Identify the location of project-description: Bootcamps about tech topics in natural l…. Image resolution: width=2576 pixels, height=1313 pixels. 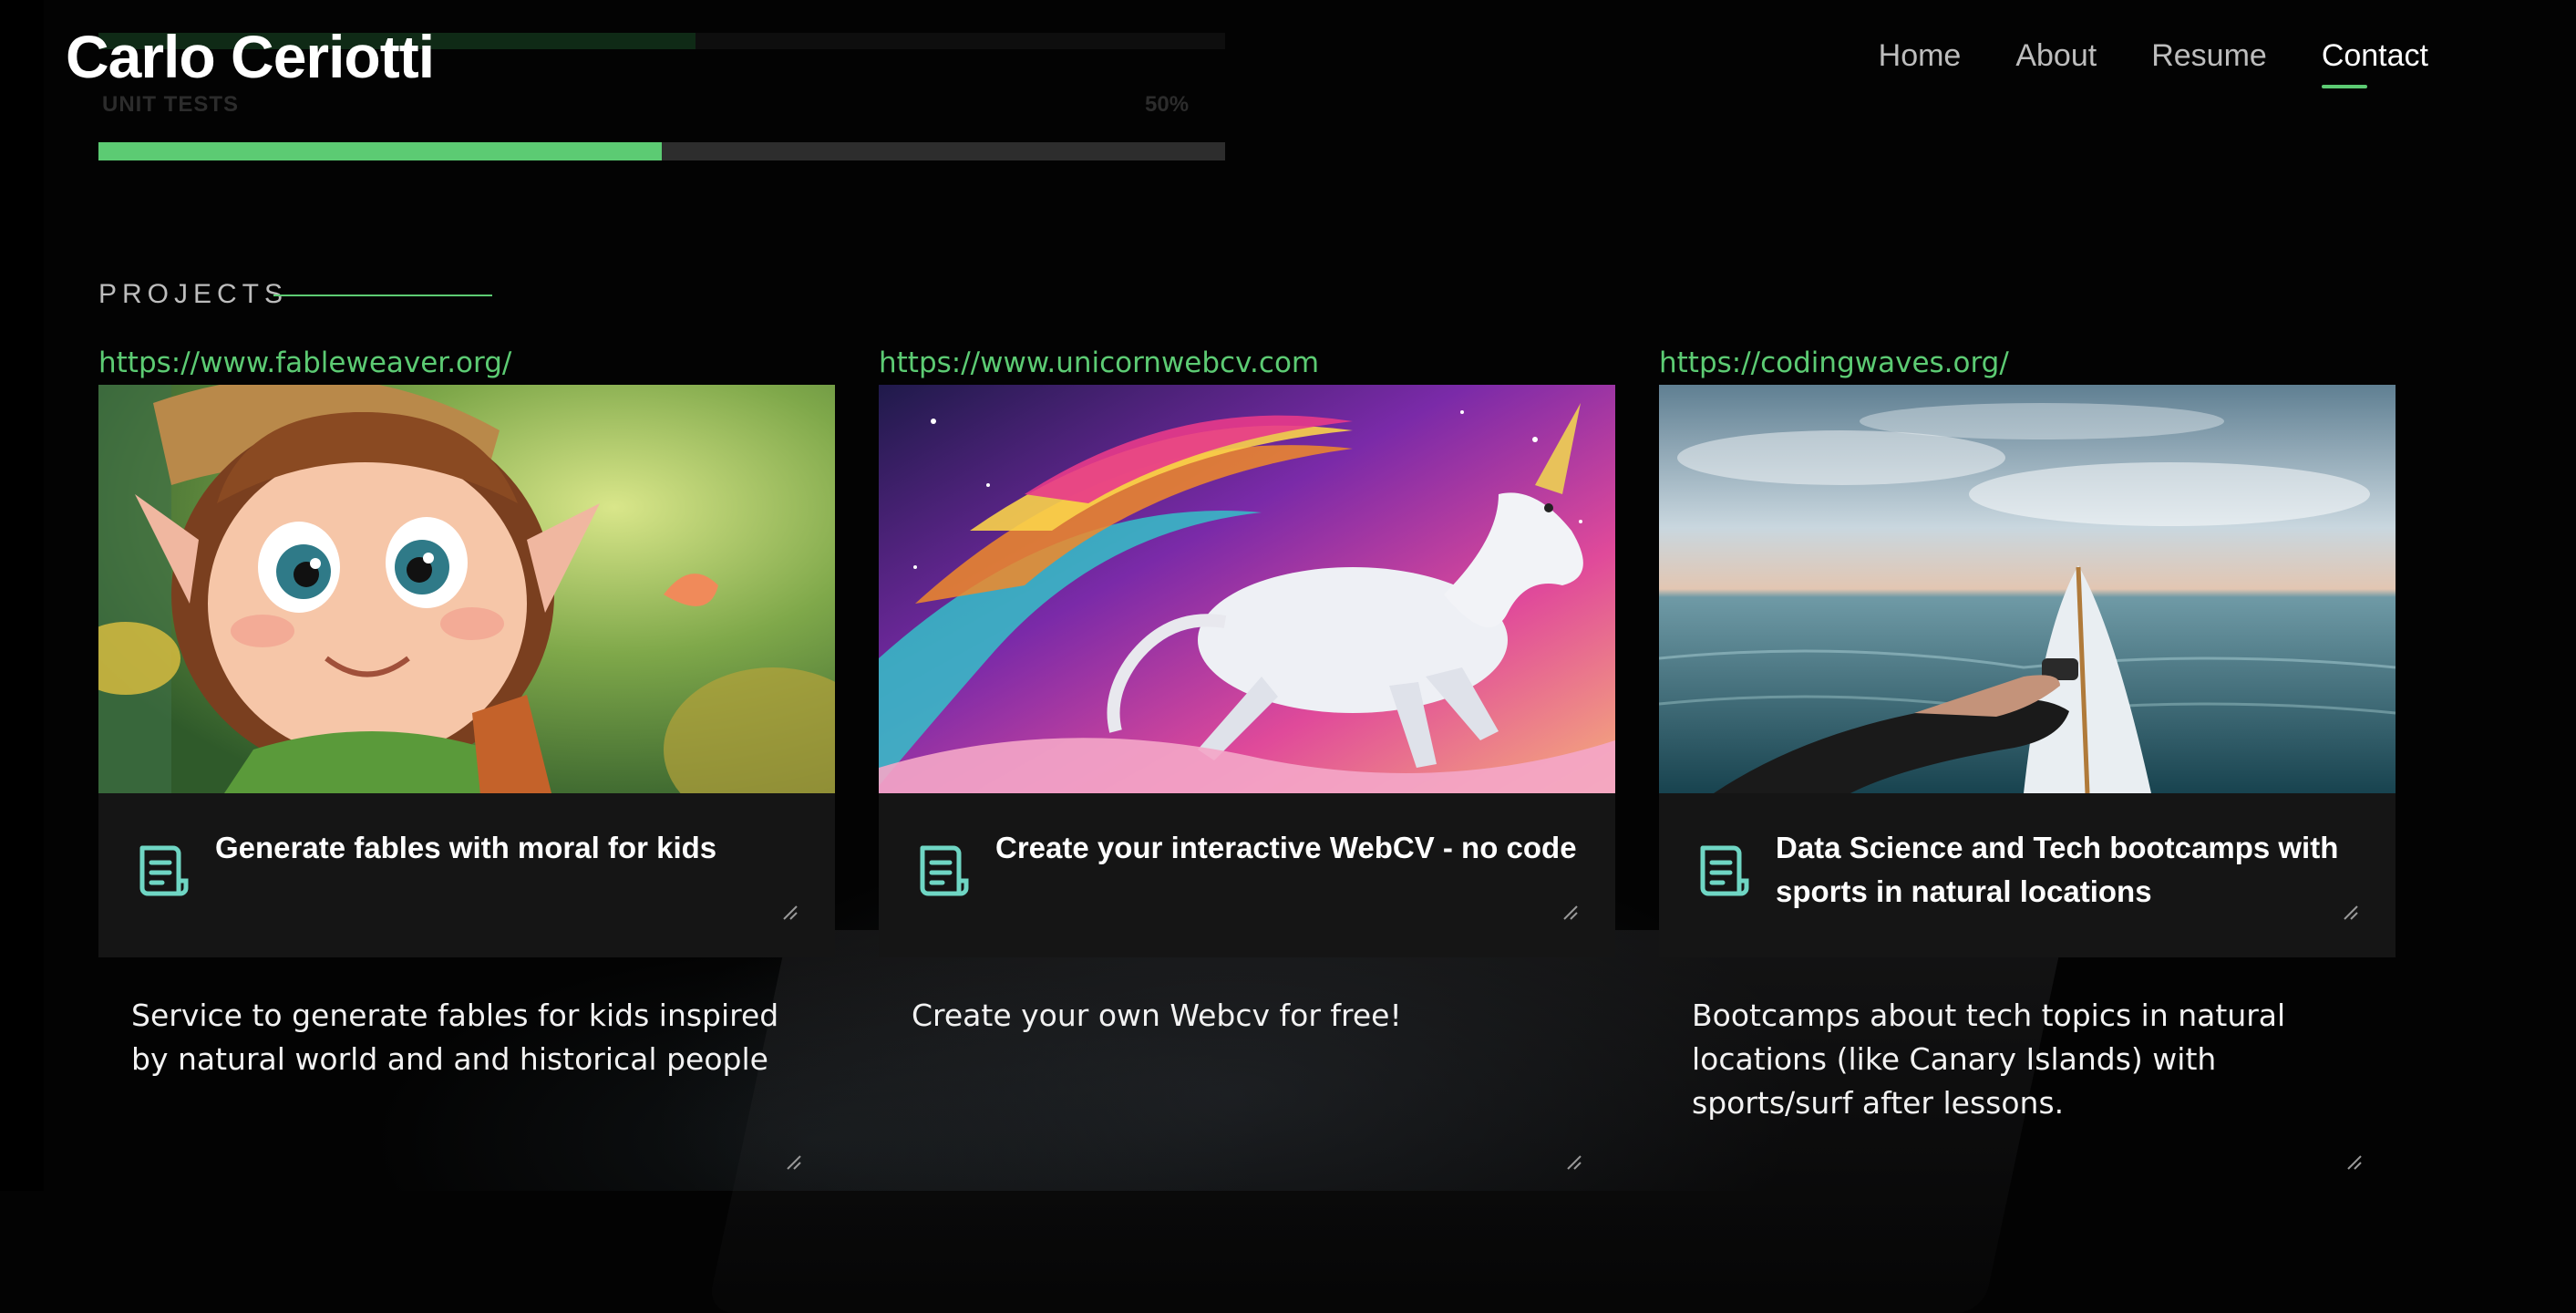
(2027, 1066).